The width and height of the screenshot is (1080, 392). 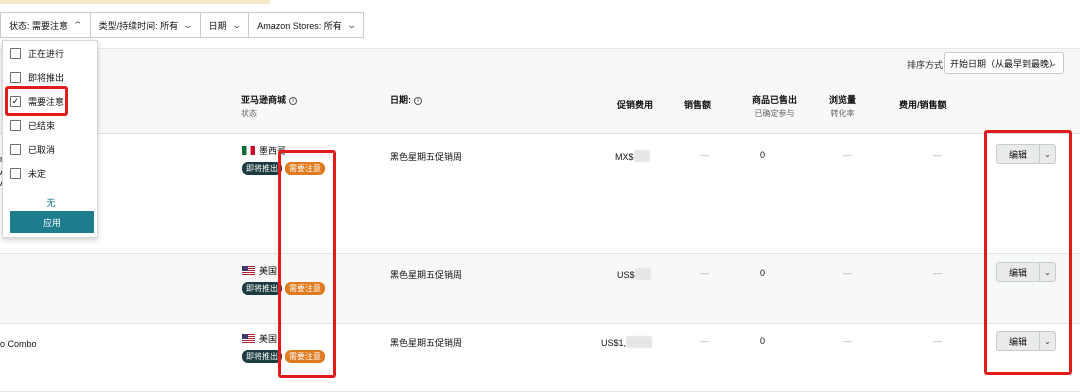 What do you see at coordinates (843, 100) in the screenshot?
I see `column-views-label: 浏览量` at bounding box center [843, 100].